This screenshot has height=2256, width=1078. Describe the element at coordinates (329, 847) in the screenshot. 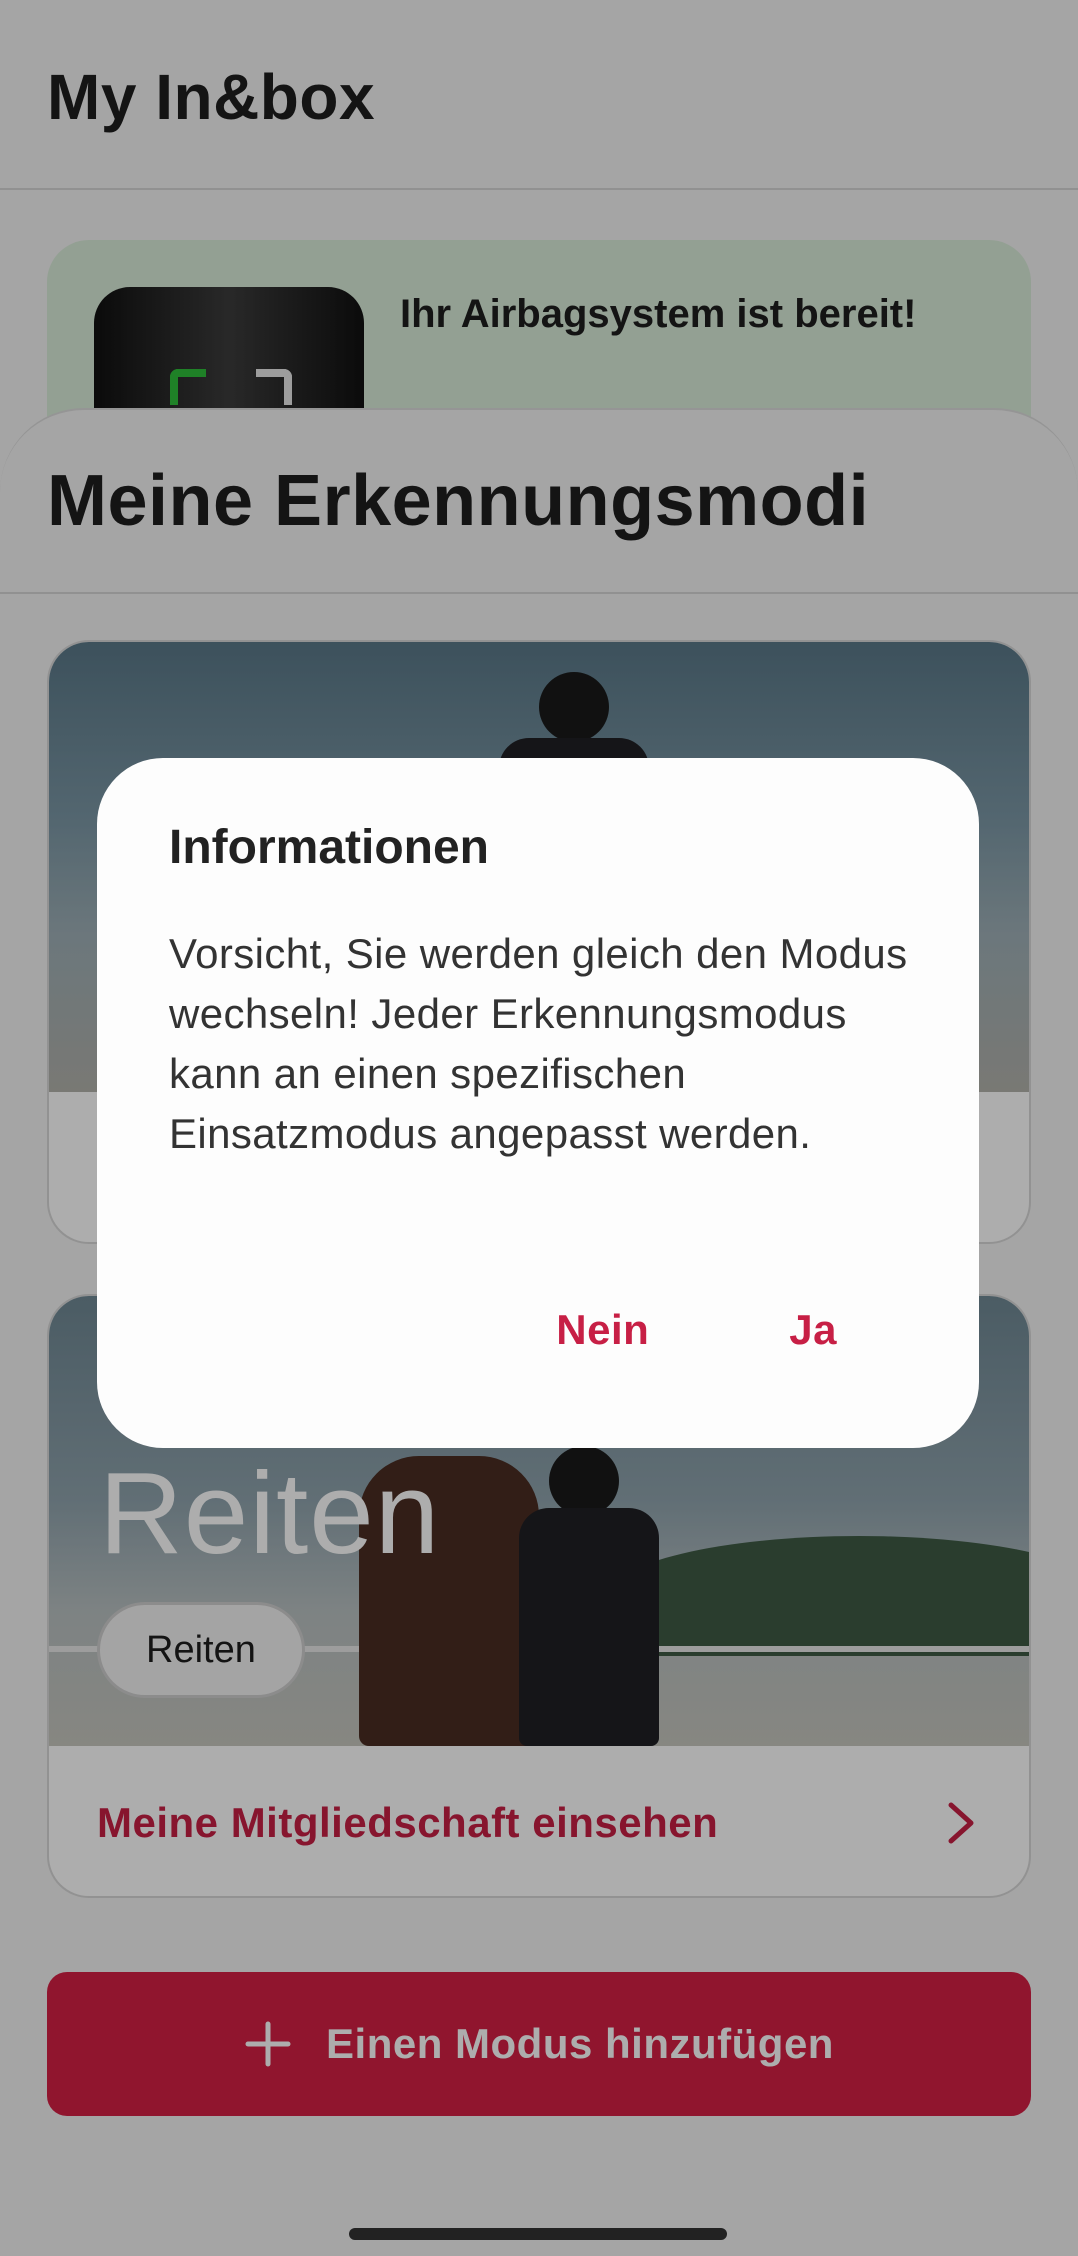

I see `dialog-title: Informationen` at that location.